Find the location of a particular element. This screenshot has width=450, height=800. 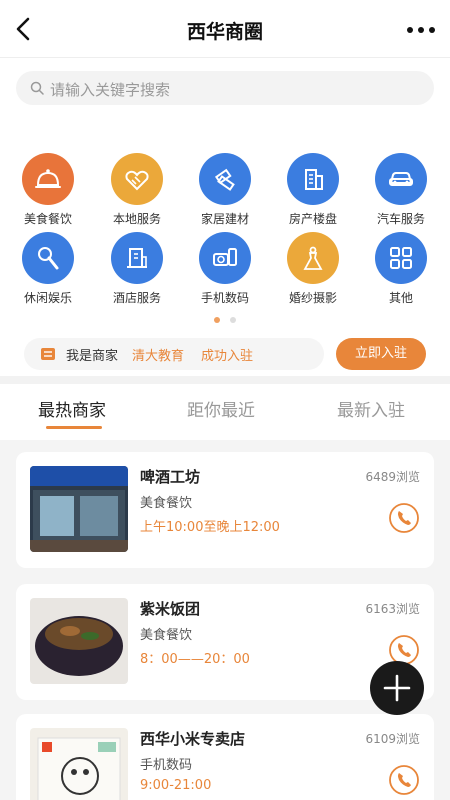

category-car-service: 汽车服务 is located at coordinates (401, 190).